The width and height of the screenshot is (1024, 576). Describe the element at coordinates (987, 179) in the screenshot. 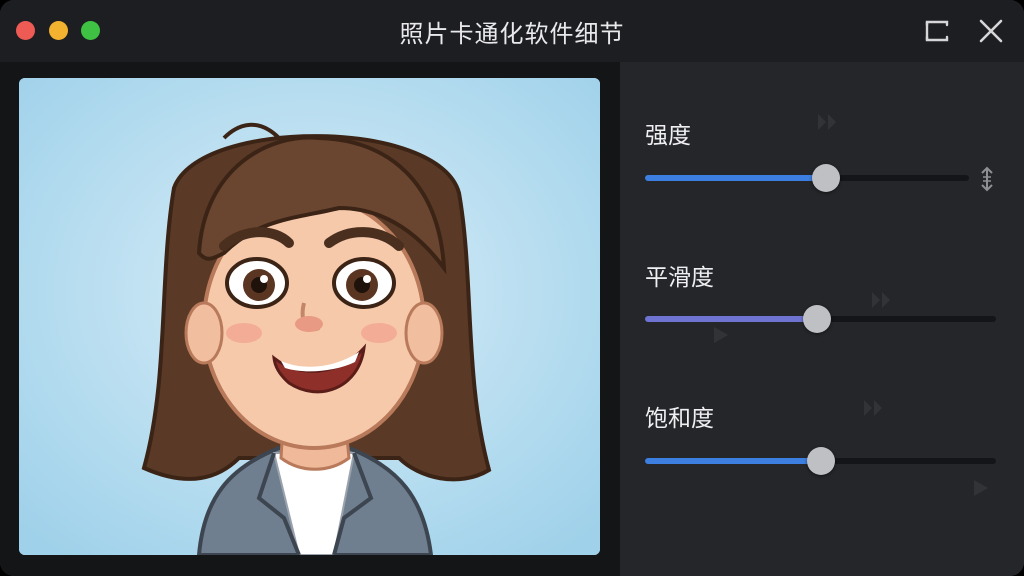

I see `resize-handle-icon` at that location.